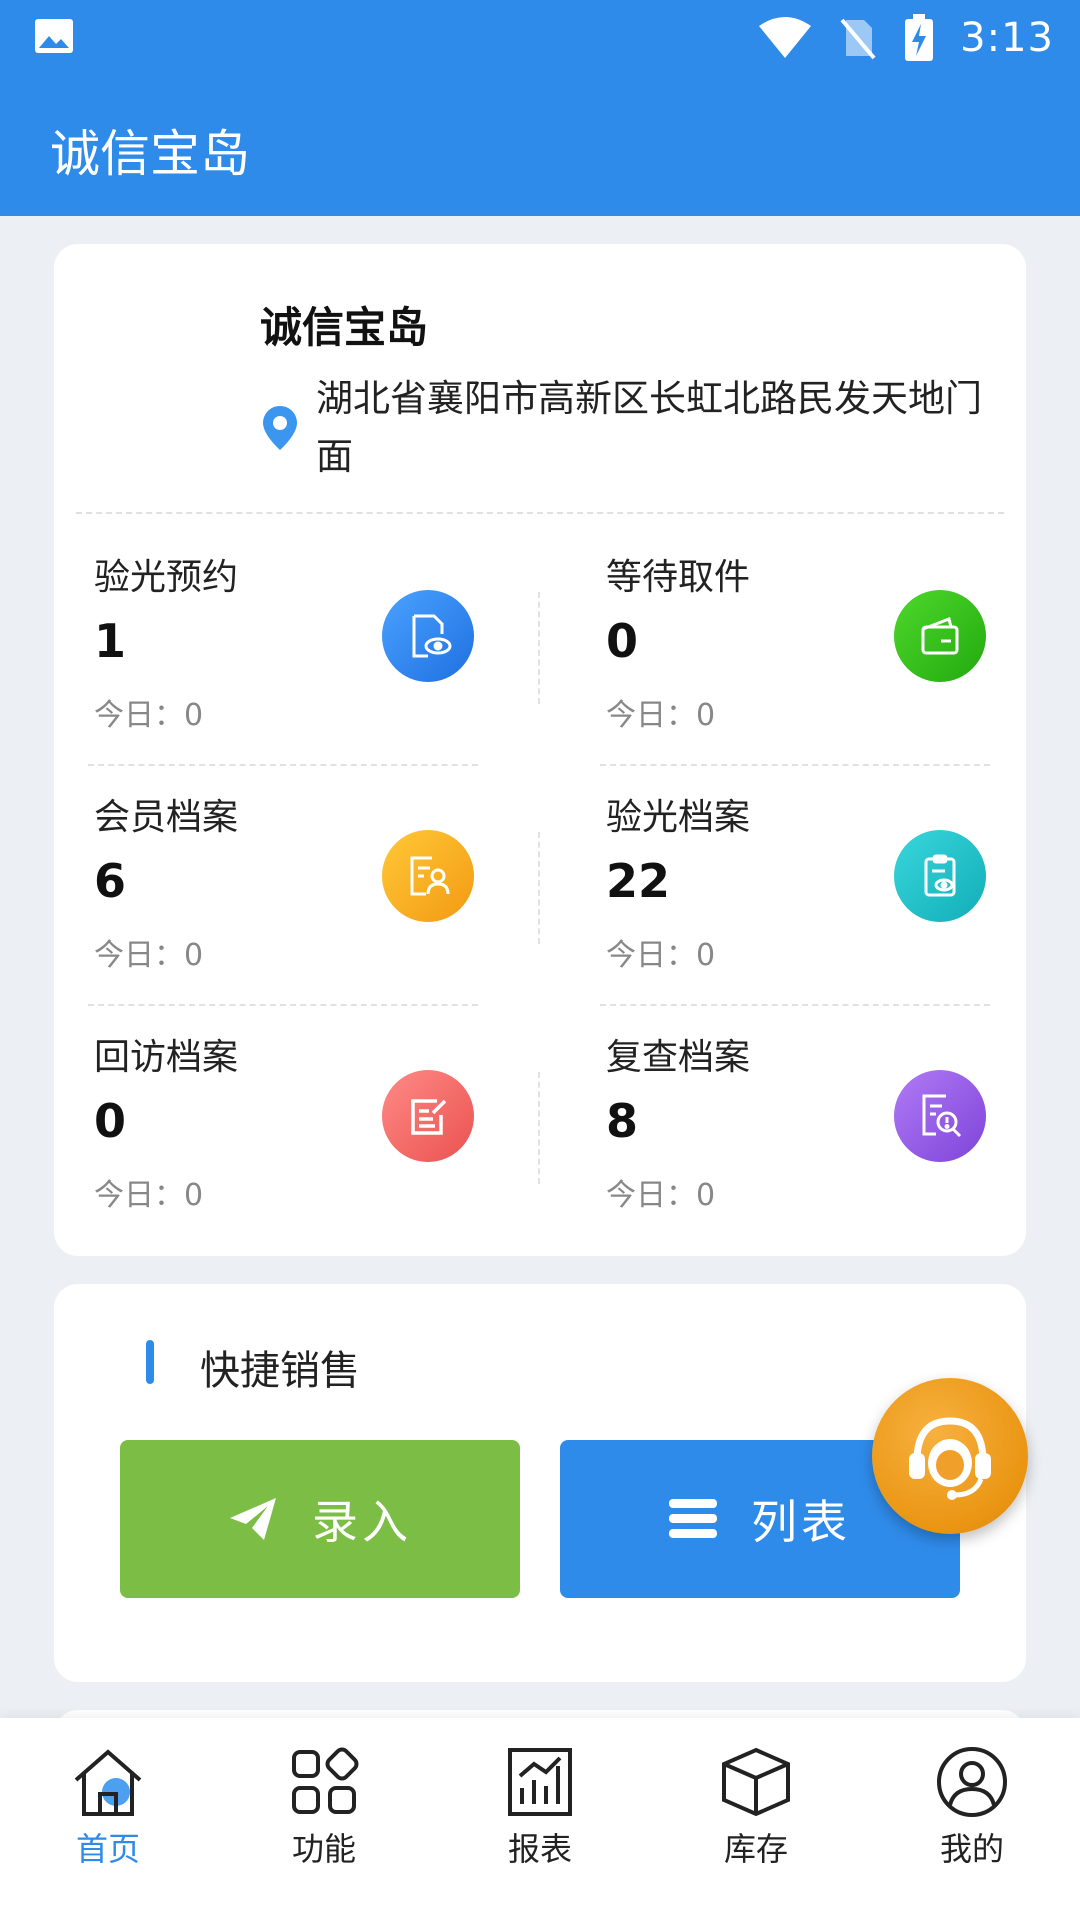 The image size is (1080, 1920). What do you see at coordinates (826, 648) in the screenshot?
I see `stat-waiting-pickup: 等待取件 0 今日：0` at bounding box center [826, 648].